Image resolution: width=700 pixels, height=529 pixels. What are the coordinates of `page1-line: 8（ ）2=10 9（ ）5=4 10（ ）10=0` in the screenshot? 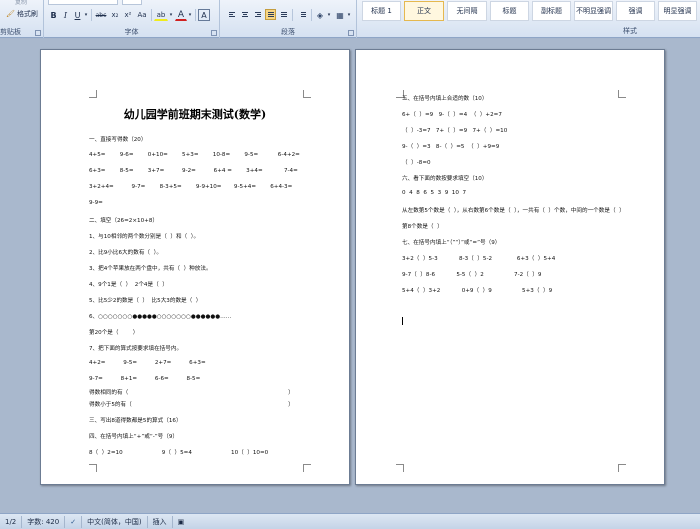 It's located at (179, 453).